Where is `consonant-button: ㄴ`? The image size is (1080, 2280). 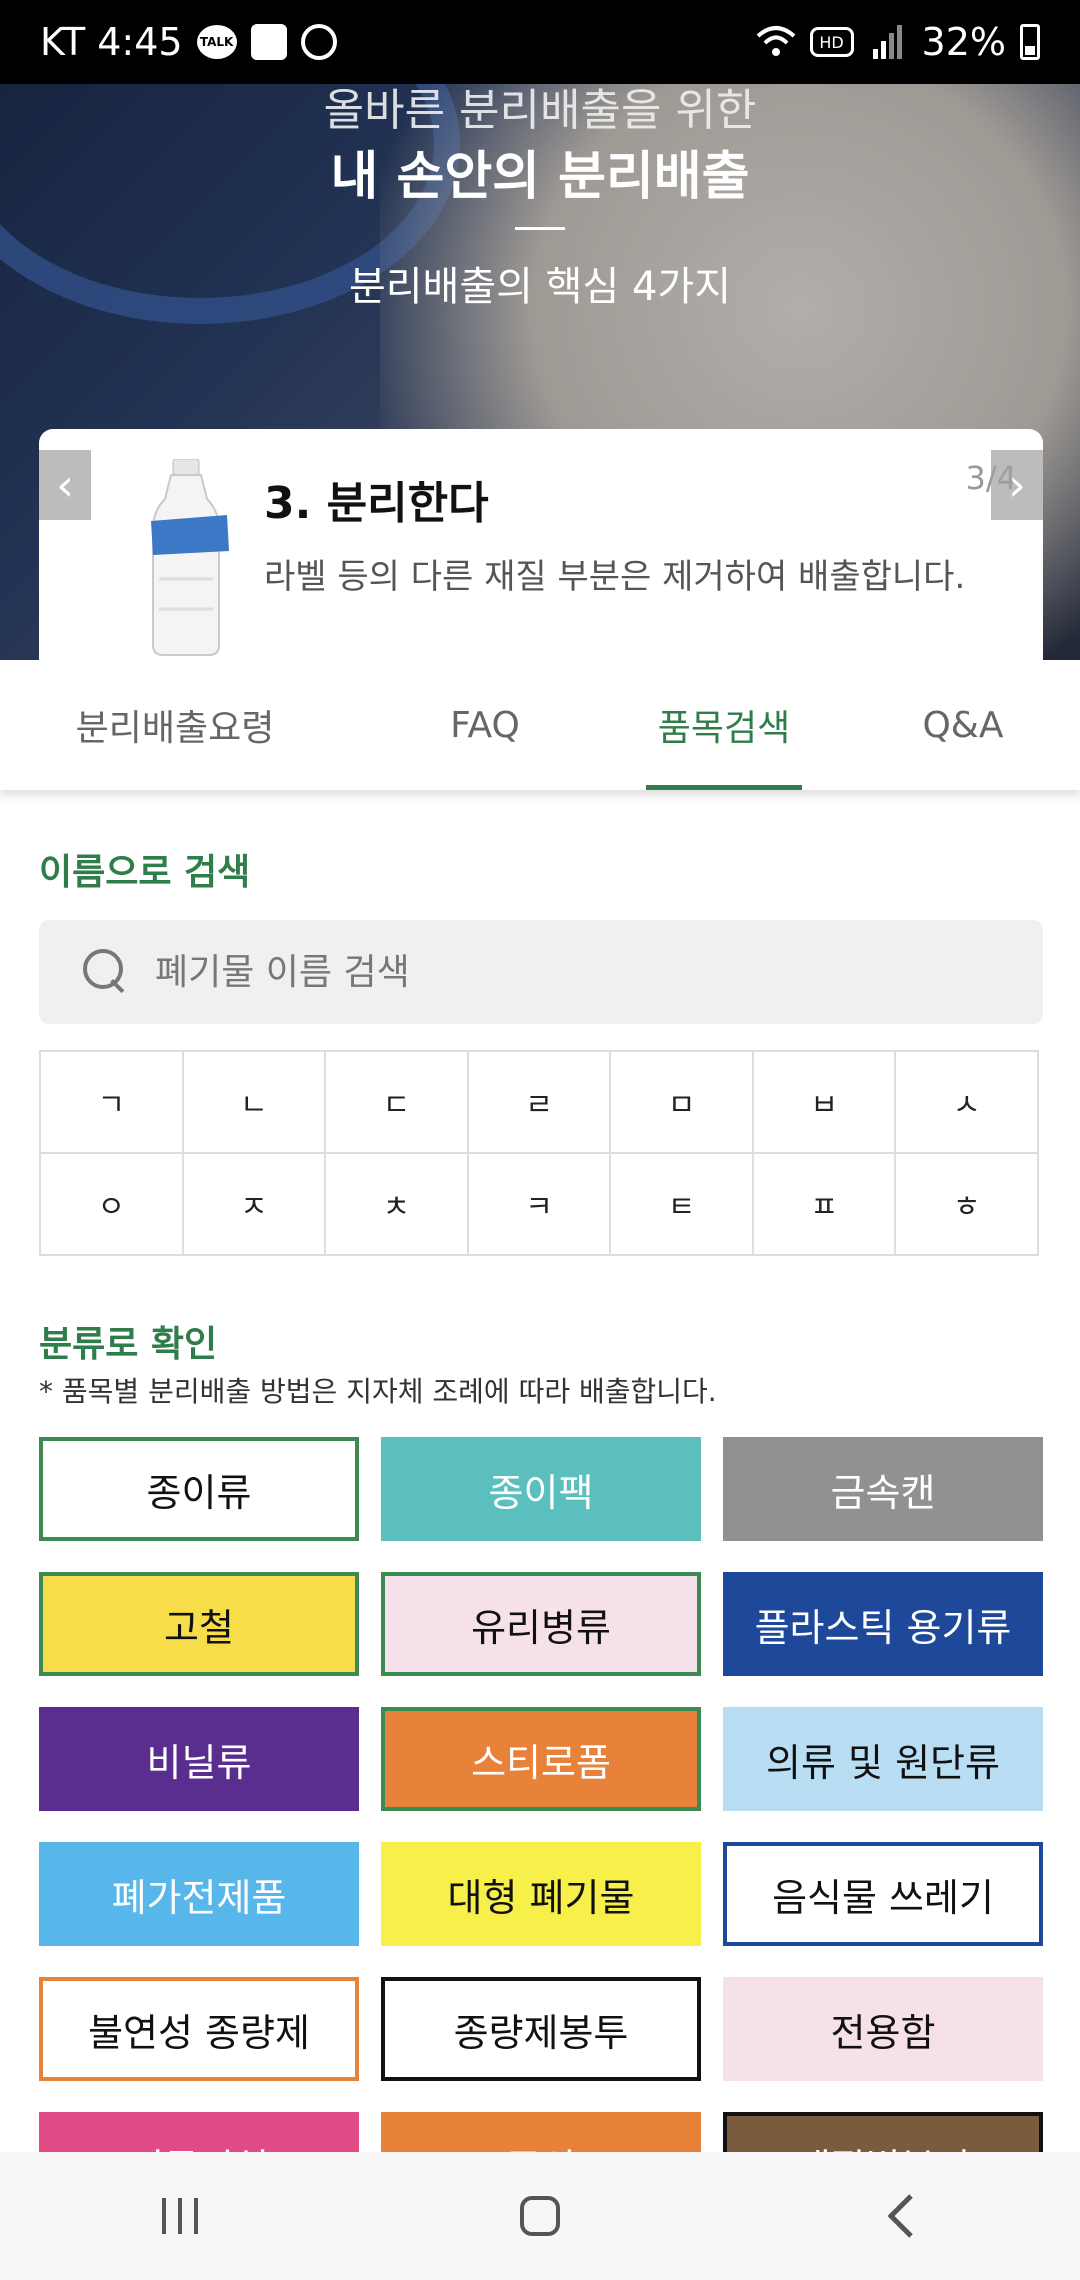
consonant-button: ㄴ is located at coordinates (255, 1103).